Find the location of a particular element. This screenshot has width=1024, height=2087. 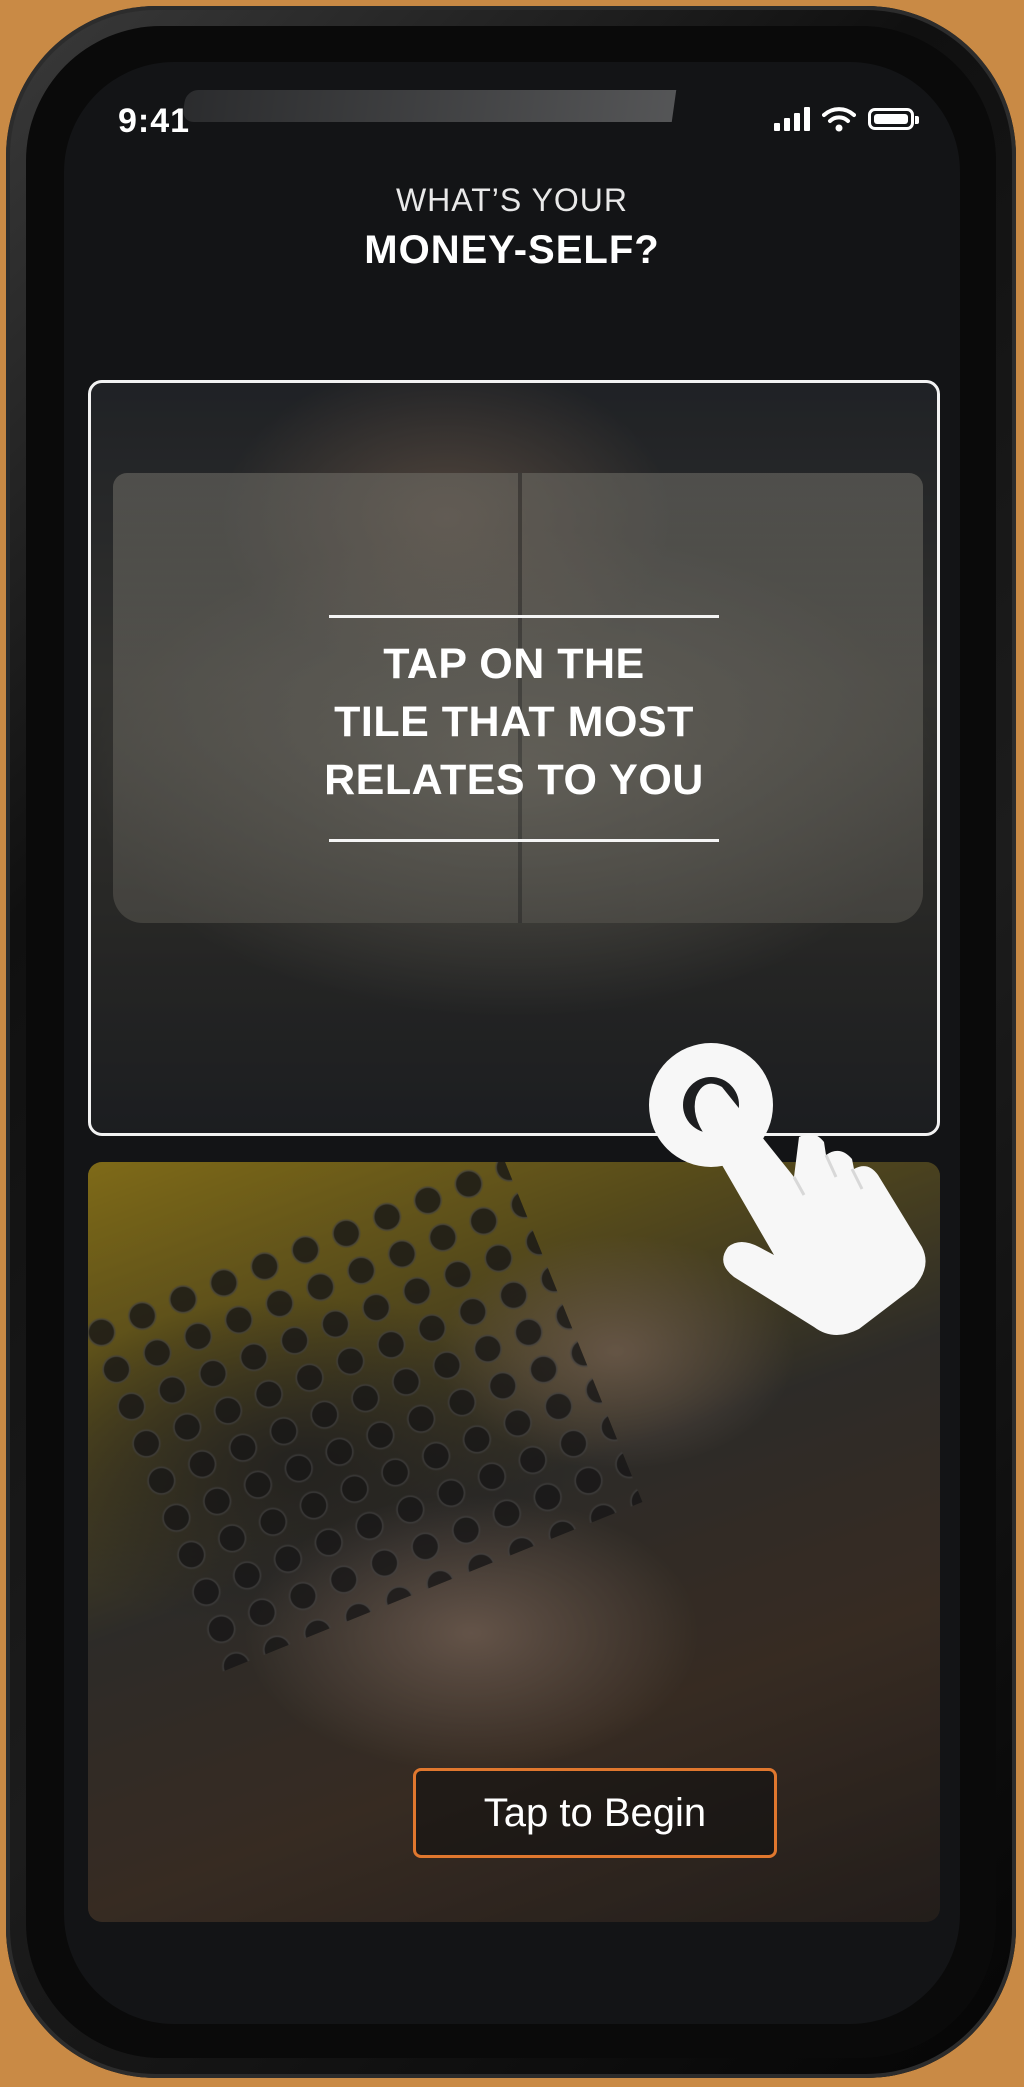

divider-bottom is located at coordinates (524, 840).